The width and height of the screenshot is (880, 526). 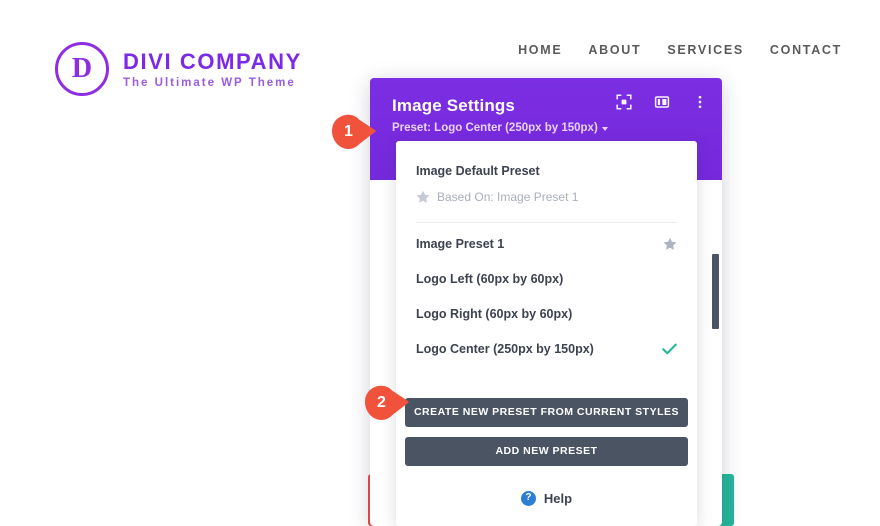 What do you see at coordinates (528, 498) in the screenshot?
I see `question-mark-icon: ?` at bounding box center [528, 498].